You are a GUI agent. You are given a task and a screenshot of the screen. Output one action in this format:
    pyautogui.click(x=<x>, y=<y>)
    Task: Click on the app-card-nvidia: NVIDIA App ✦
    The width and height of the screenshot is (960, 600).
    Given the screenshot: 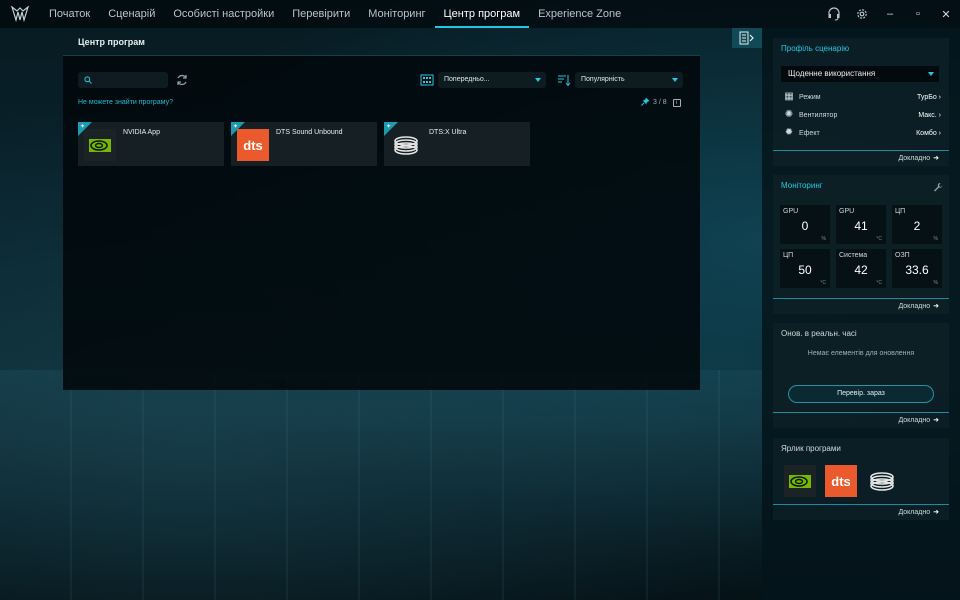 What is the action you would take?
    pyautogui.click(x=151, y=144)
    